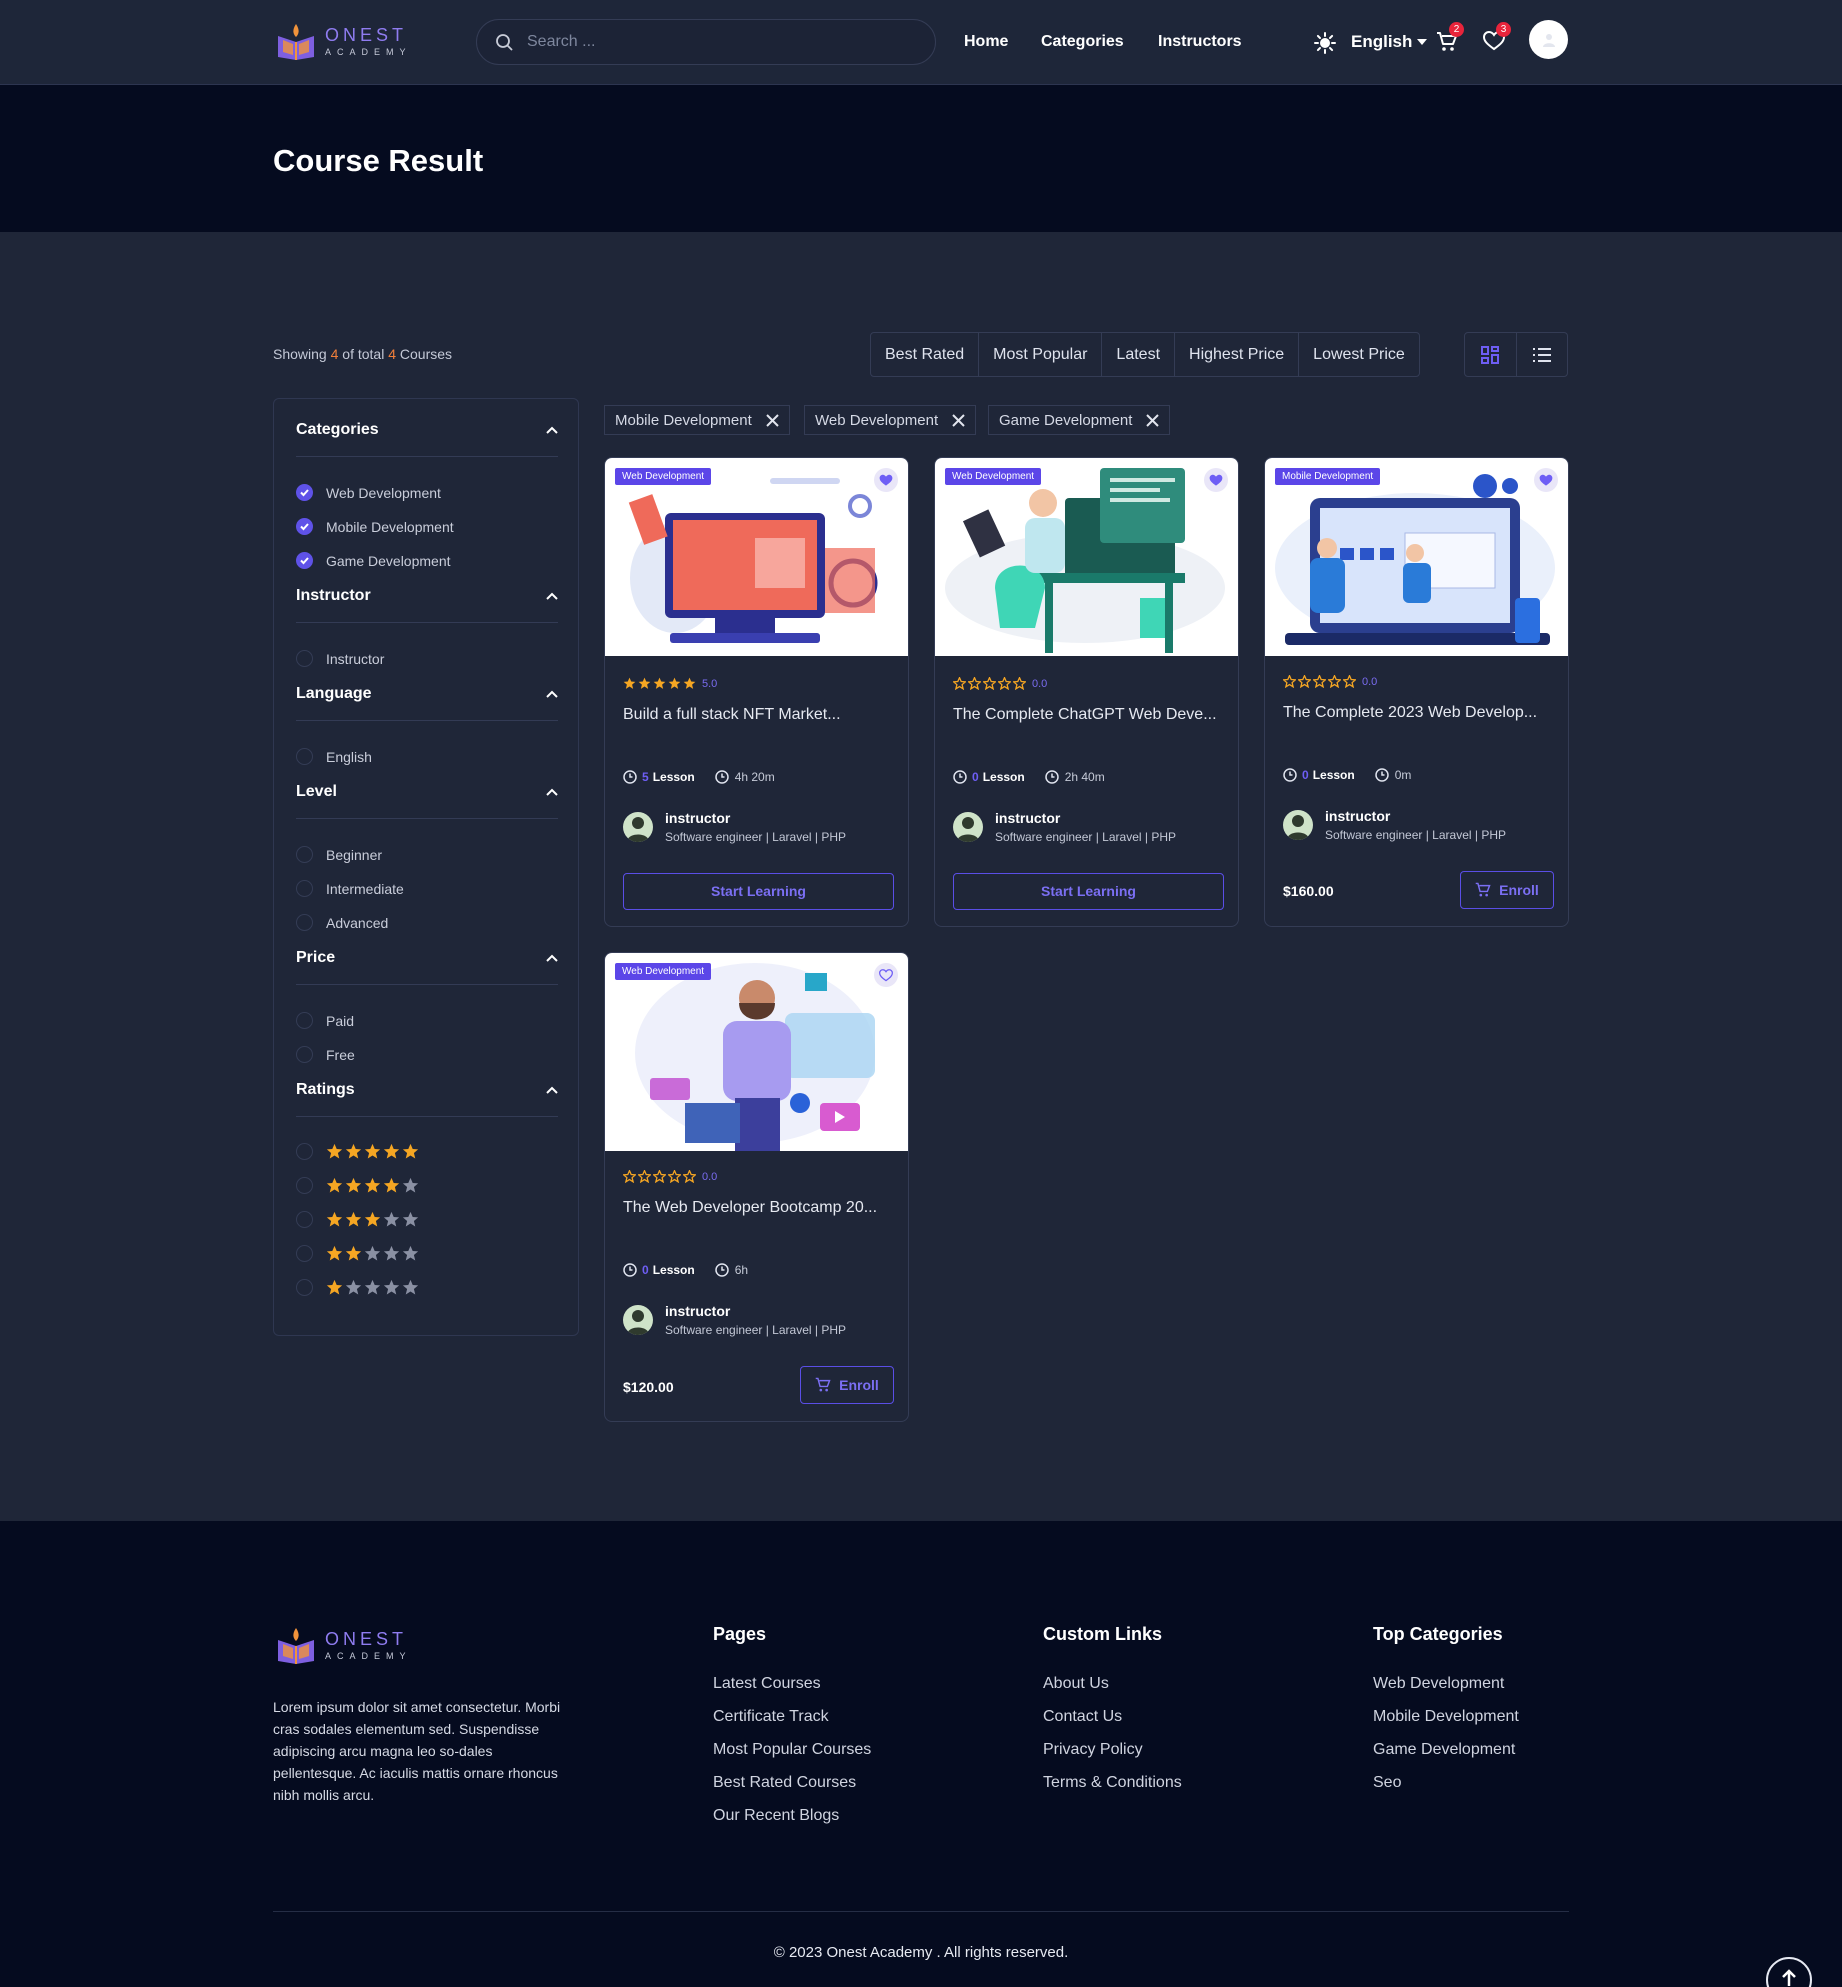 This screenshot has height=1987, width=1842. I want to click on course-thumbnail: Mobile Development, so click(1416, 557).